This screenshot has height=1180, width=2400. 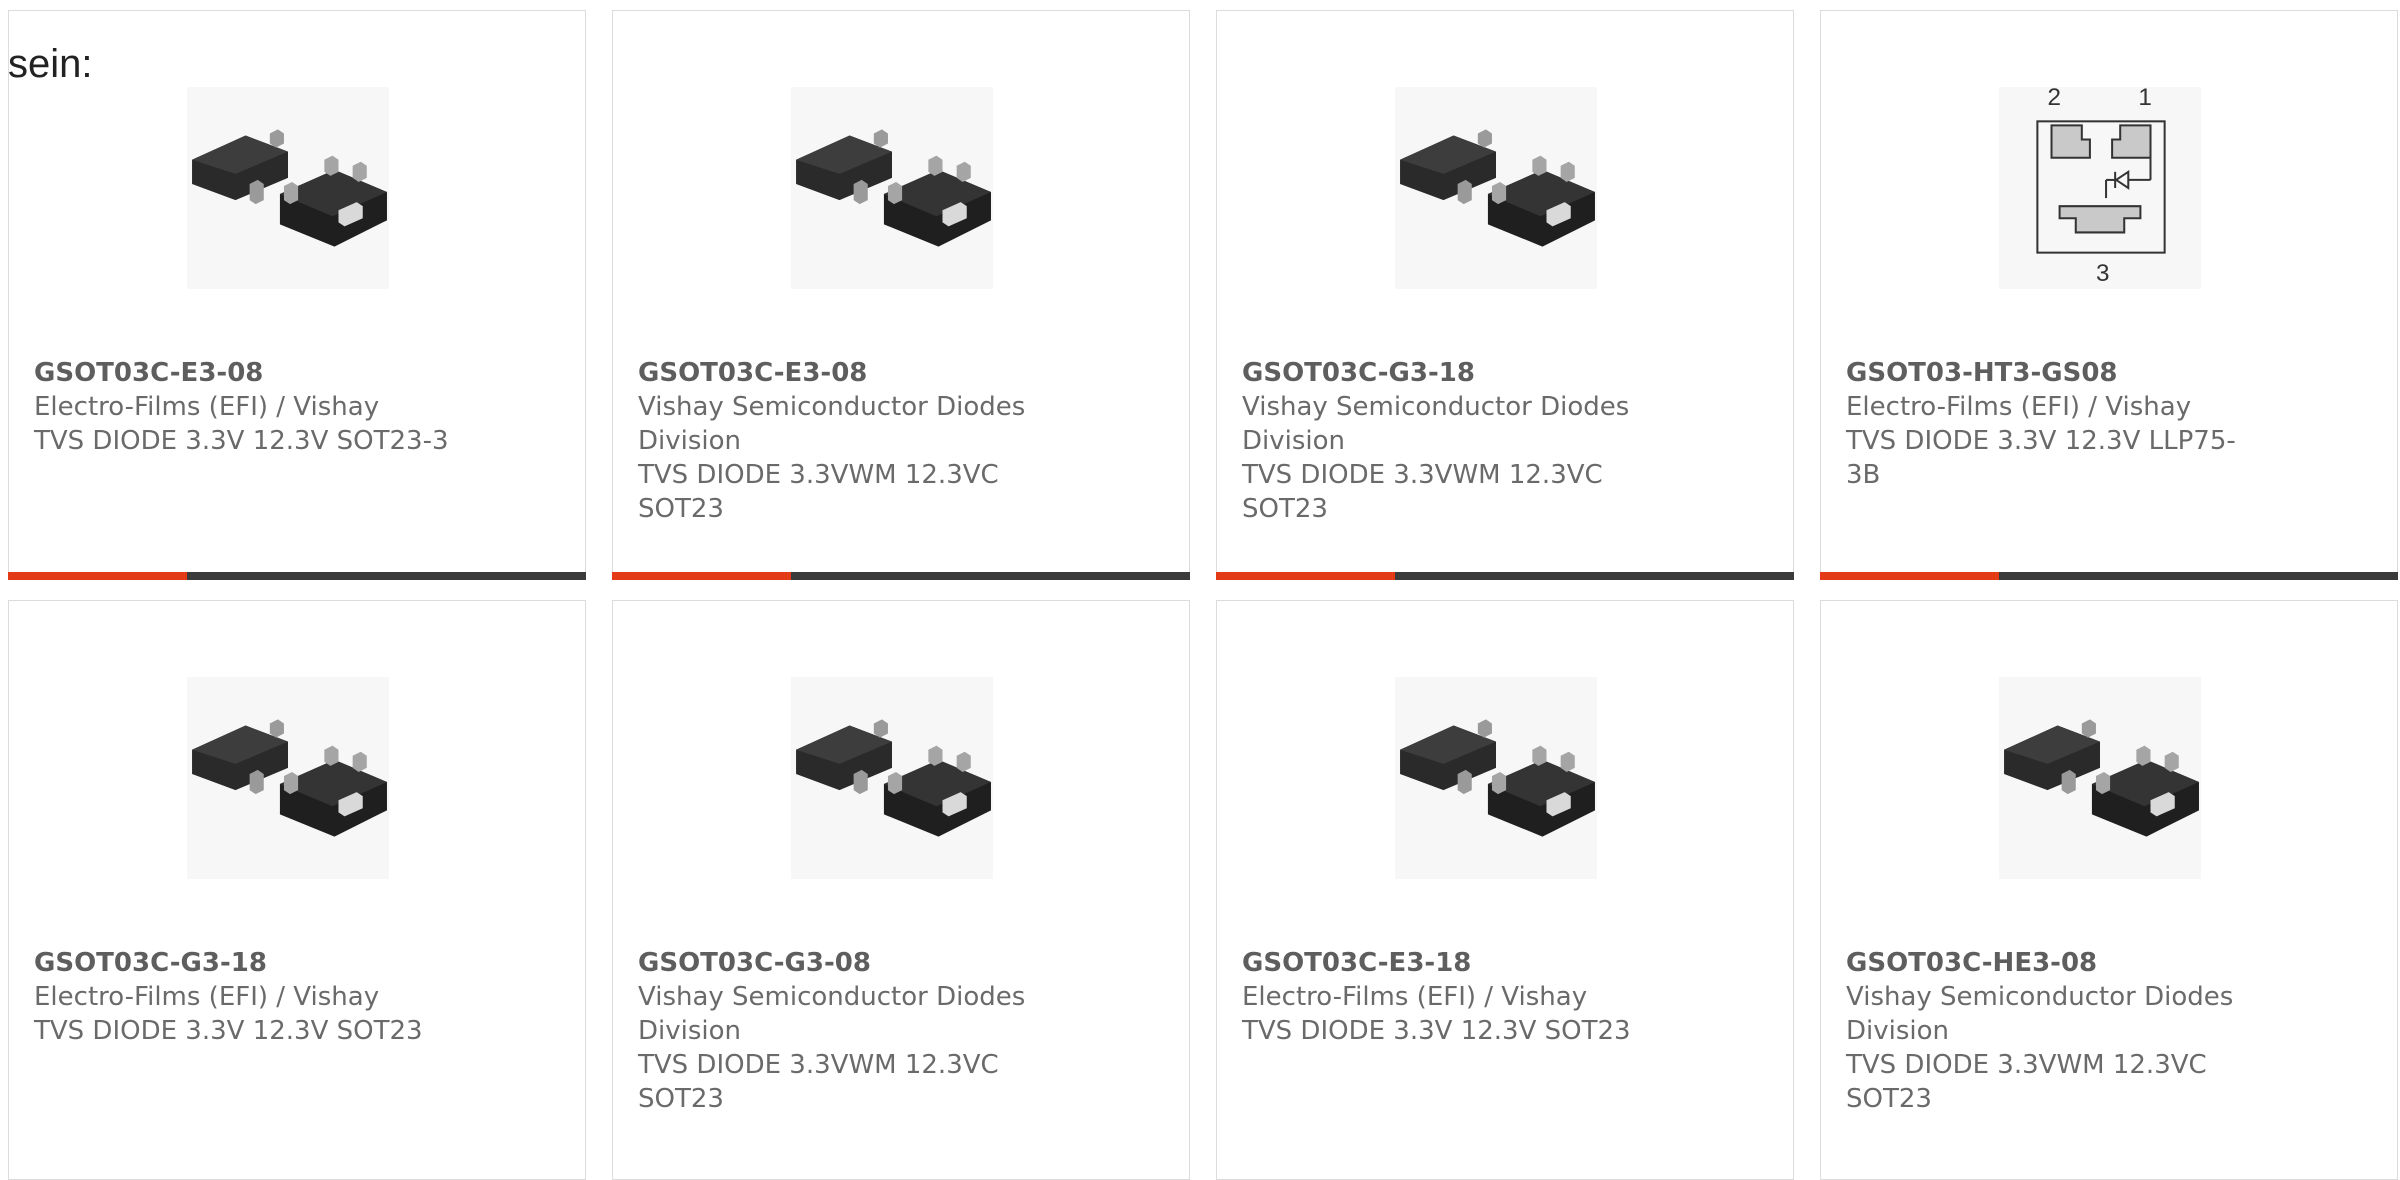 What do you see at coordinates (2100, 188) in the screenshot?
I see `llp75-pinout-diagram: 2 1 3` at bounding box center [2100, 188].